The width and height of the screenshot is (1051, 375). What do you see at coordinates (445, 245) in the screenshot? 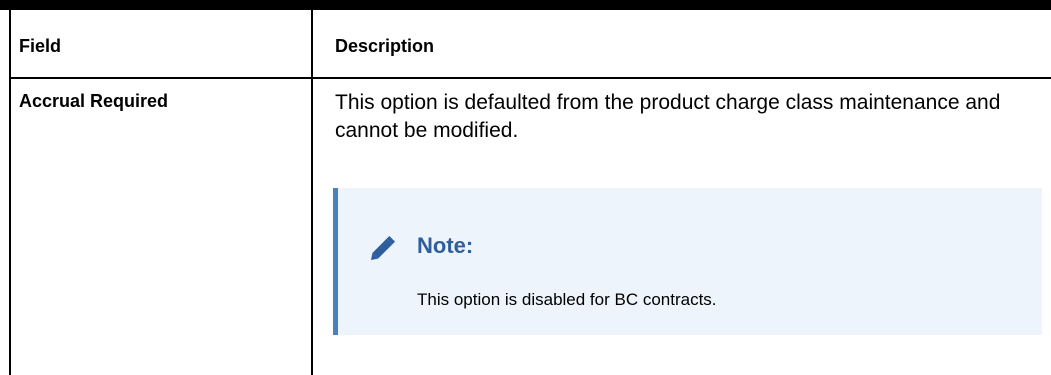
I see `note-title: Note:` at bounding box center [445, 245].